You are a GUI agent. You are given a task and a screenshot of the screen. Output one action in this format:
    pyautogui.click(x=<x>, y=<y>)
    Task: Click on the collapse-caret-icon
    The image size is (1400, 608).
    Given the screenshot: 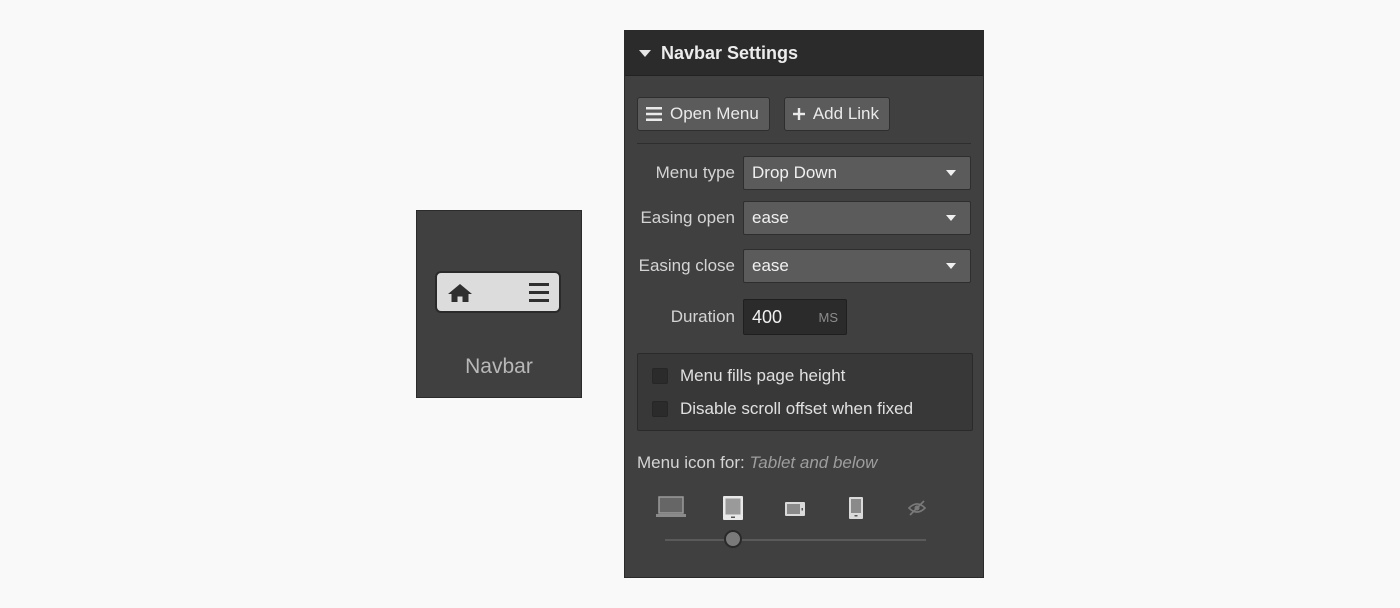 What is the action you would take?
    pyautogui.click(x=645, y=53)
    